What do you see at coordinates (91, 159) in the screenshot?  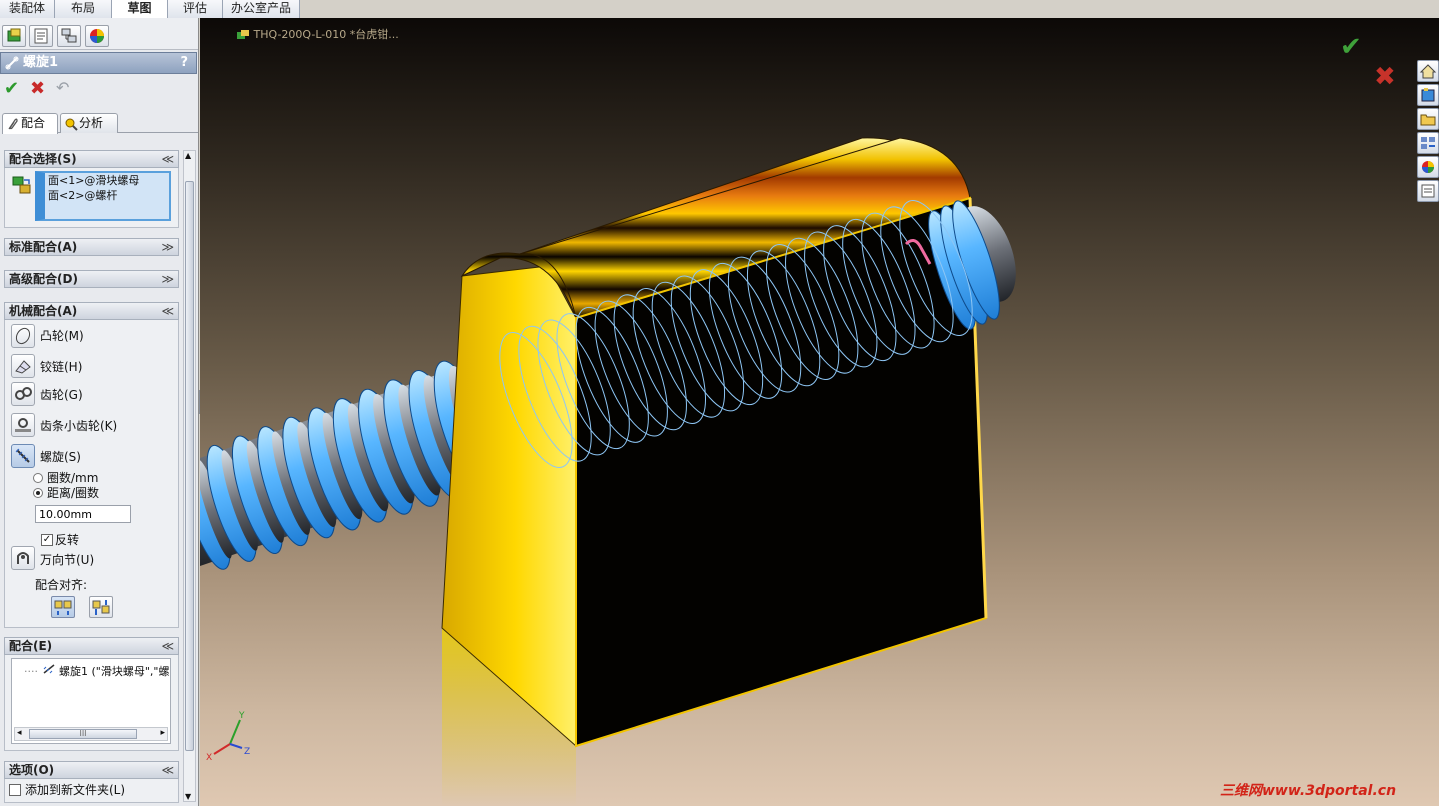 I see `mate-selection-header: 配合选择(S) ≪` at bounding box center [91, 159].